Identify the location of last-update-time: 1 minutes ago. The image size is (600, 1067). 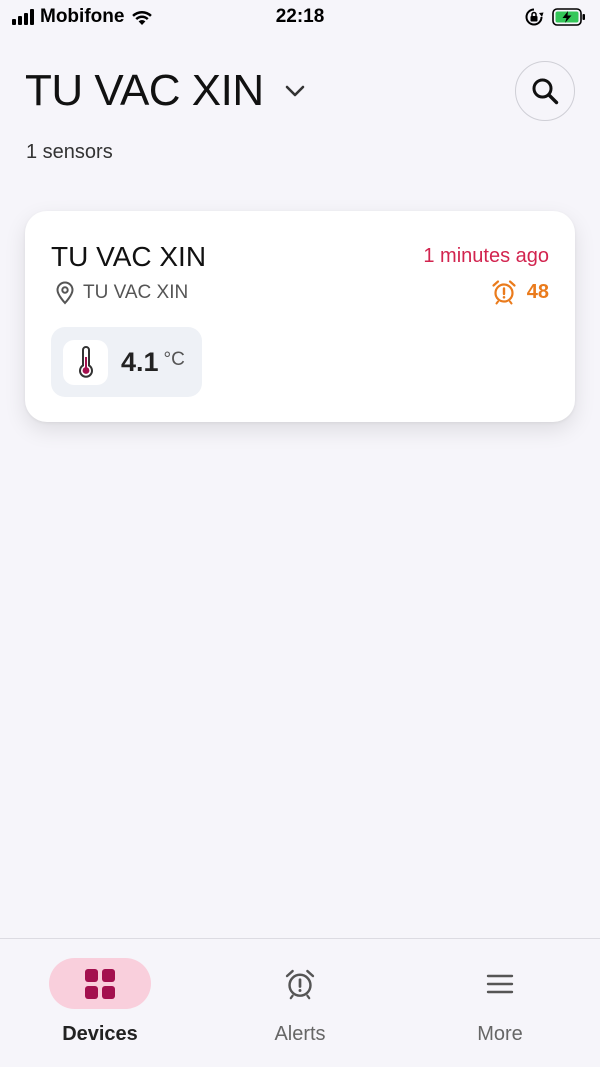
(486, 256).